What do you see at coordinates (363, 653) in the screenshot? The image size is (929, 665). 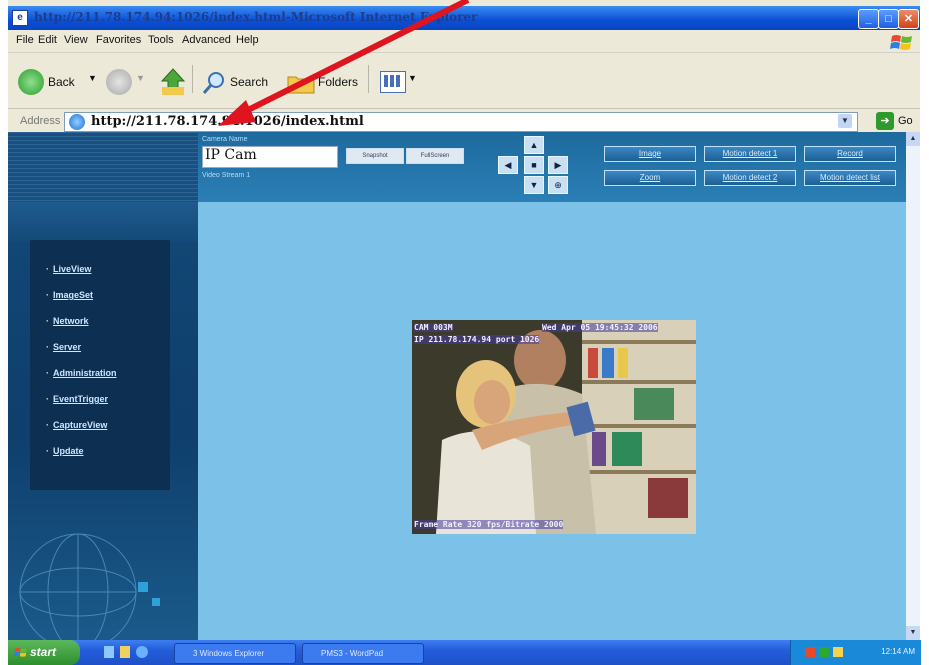 I see `task-wordpad: PMS3 - WordPad` at bounding box center [363, 653].